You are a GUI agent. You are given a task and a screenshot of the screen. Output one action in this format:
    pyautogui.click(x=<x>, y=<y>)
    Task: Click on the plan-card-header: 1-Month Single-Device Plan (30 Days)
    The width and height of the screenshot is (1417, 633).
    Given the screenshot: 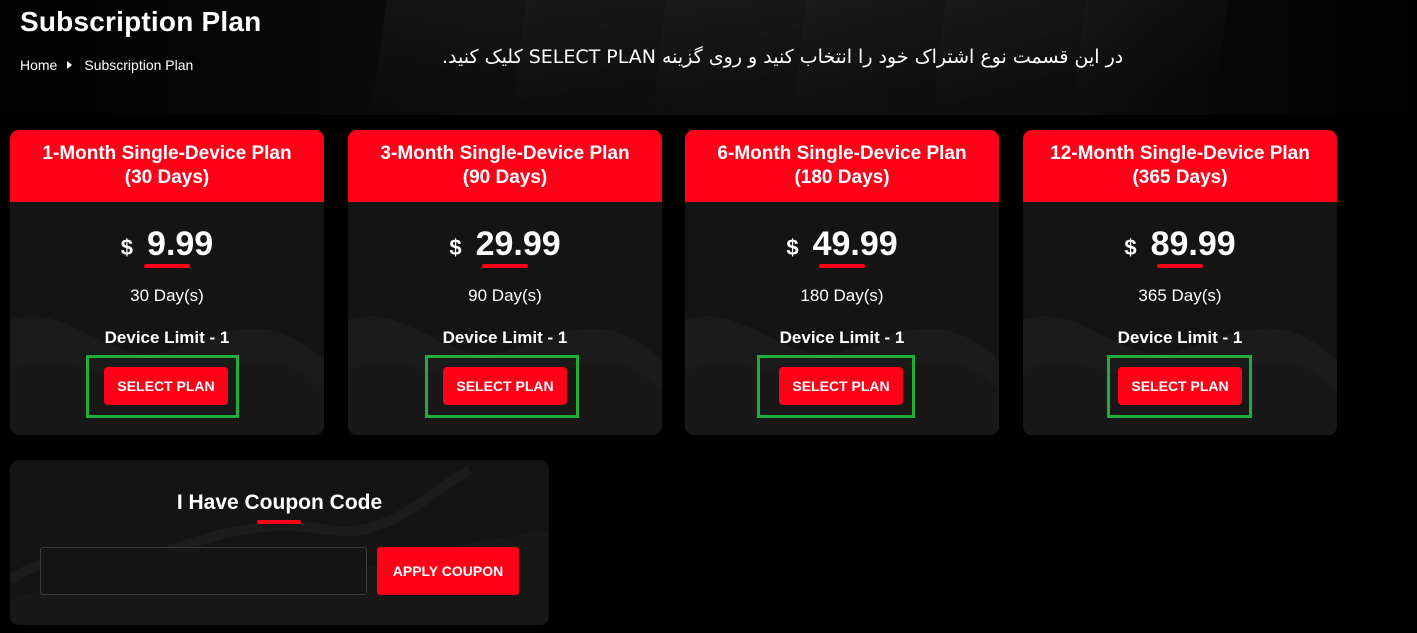 What is the action you would take?
    pyautogui.click(x=167, y=166)
    